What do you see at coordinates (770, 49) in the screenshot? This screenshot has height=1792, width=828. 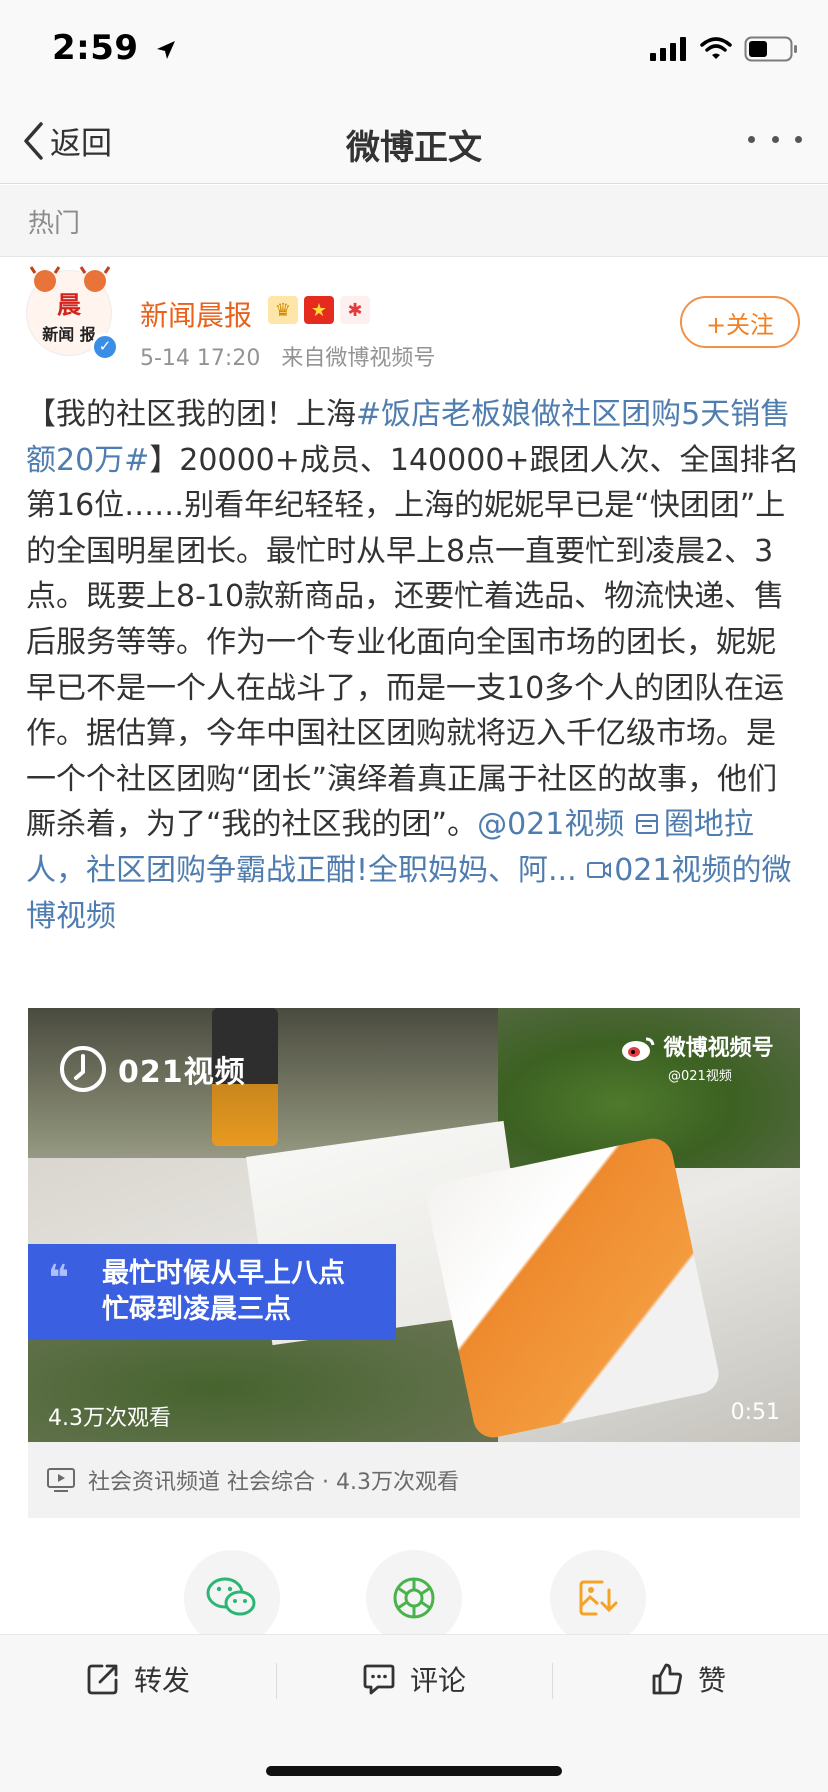 I see `battery-icon` at bounding box center [770, 49].